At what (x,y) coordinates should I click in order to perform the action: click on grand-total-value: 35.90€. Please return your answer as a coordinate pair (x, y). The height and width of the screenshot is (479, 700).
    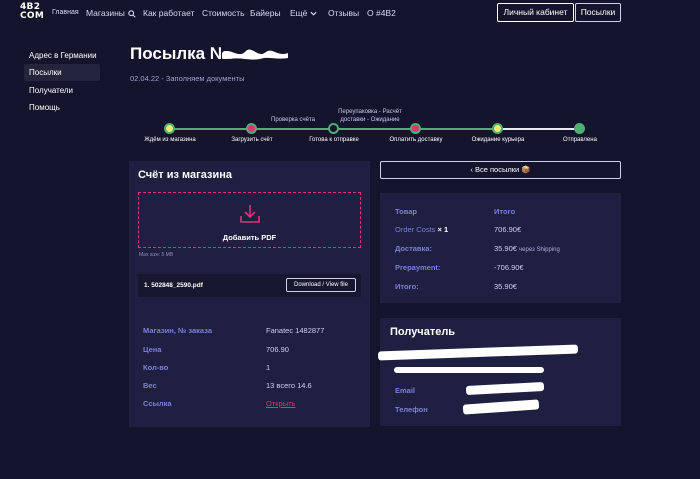
    Looking at the image, I should click on (505, 286).